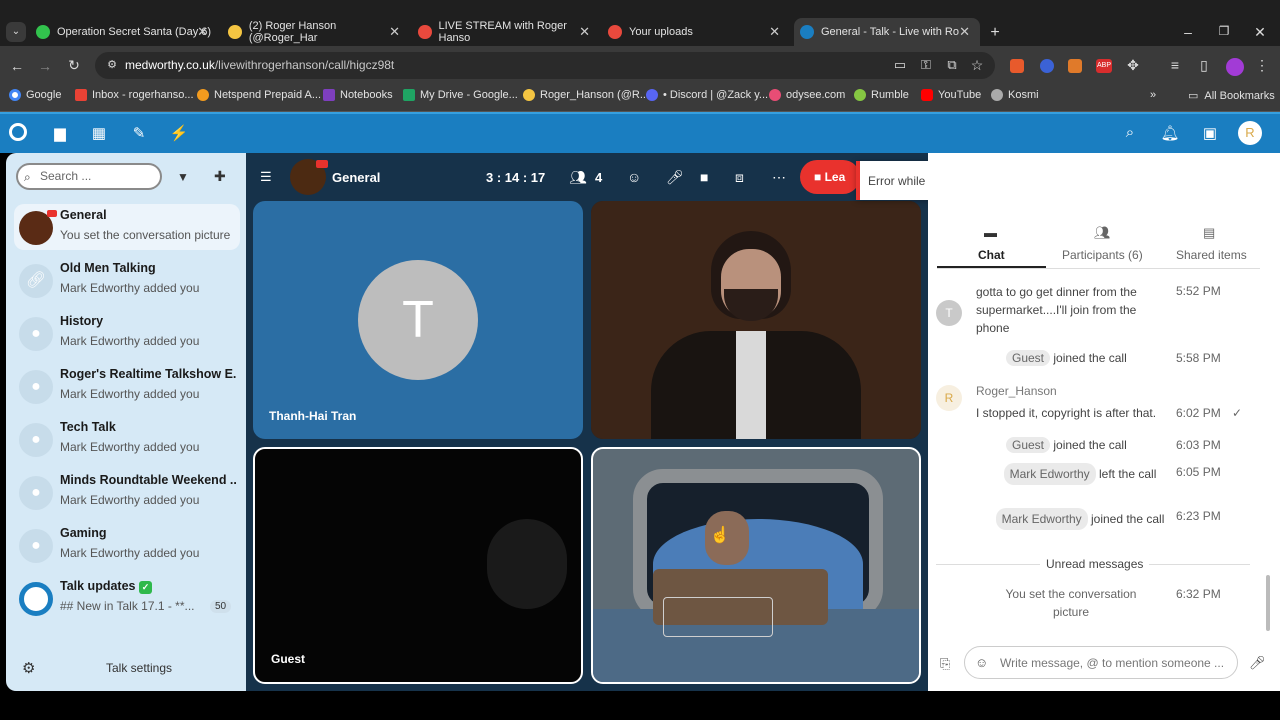  I want to click on bookmark-odysee: odysee.com, so click(807, 95).